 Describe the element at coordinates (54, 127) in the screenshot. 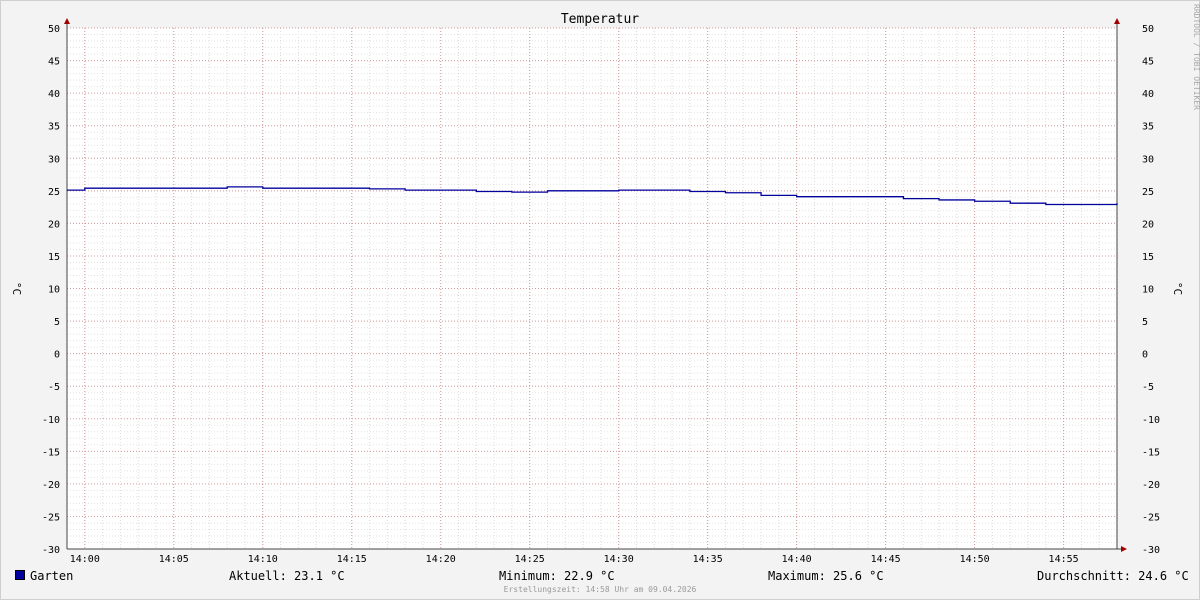

I see `y-tick-label-left: 35` at that location.